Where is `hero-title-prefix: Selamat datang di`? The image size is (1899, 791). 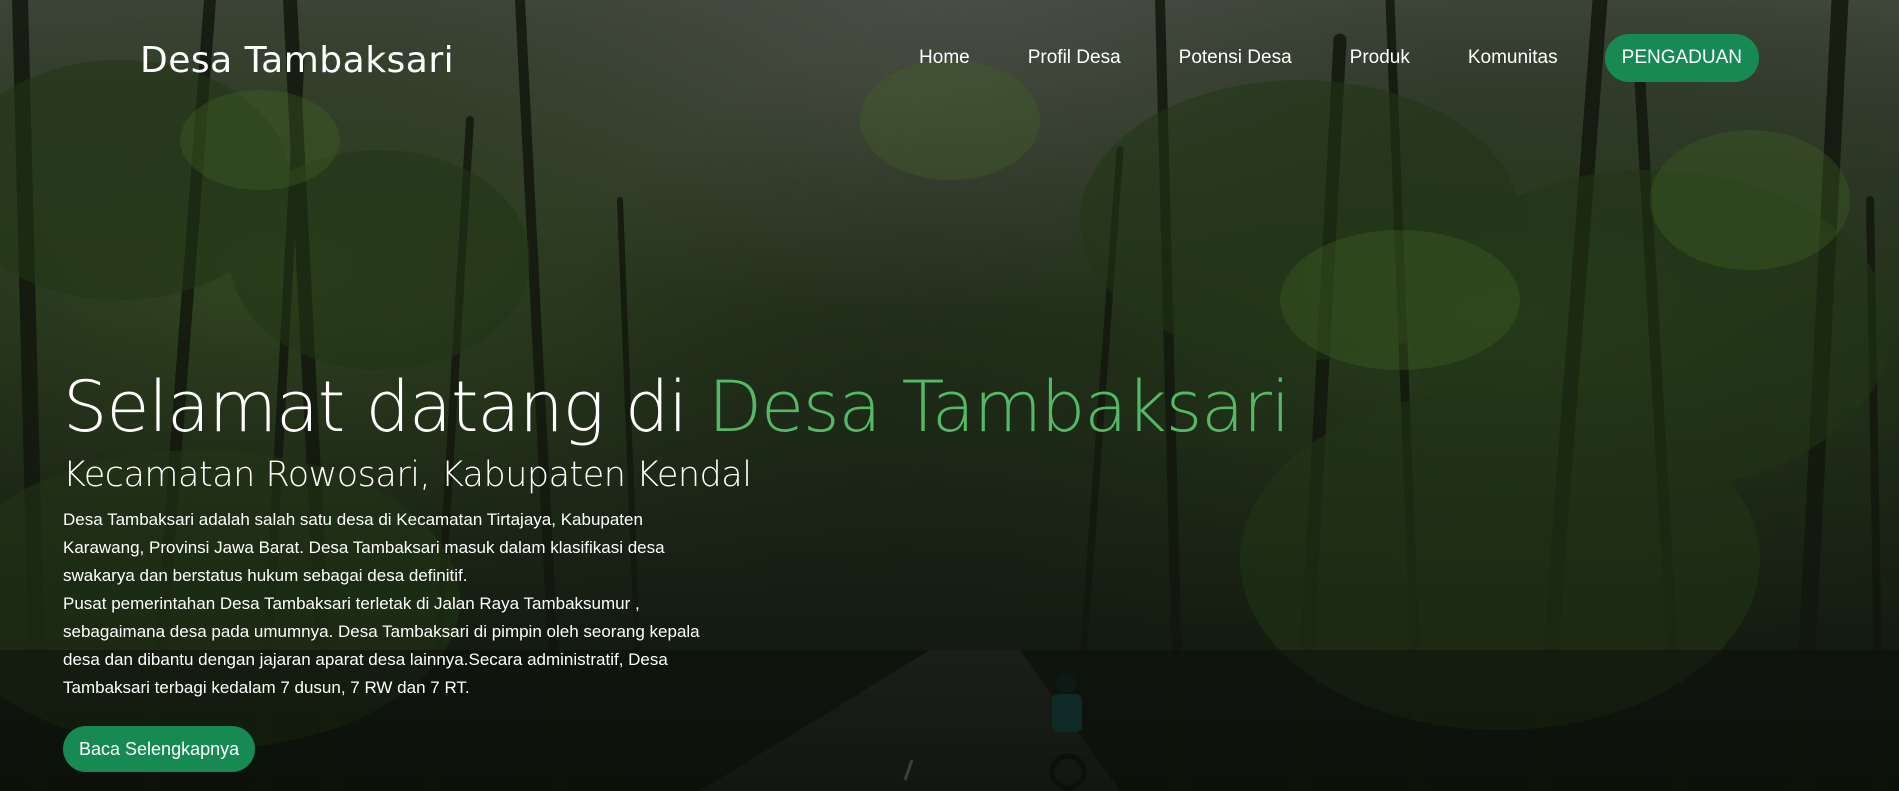
hero-title-prefix: Selamat datang di is located at coordinates (386, 407).